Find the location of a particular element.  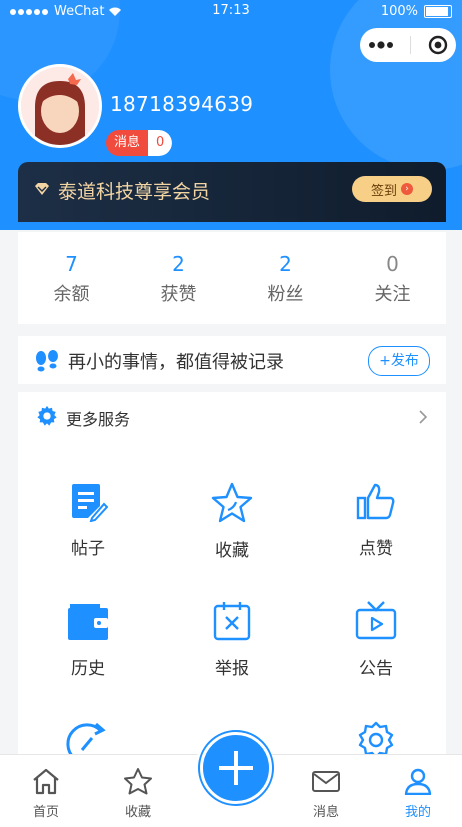

sign-in-label: 签到 is located at coordinates (383, 191).